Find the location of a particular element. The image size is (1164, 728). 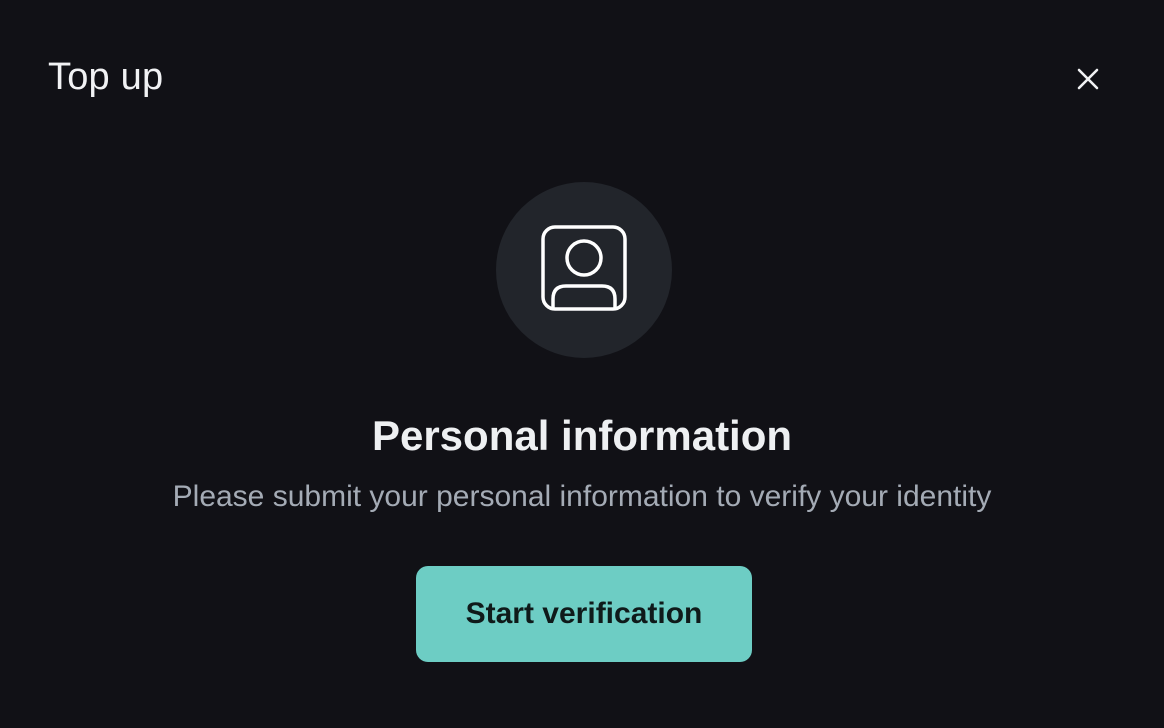

close-icon is located at coordinates (1088, 80).